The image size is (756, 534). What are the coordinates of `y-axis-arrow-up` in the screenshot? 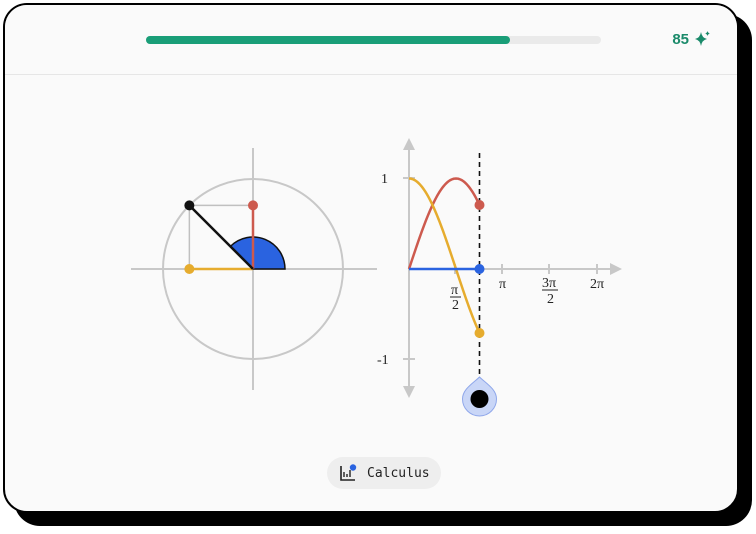 It's located at (409, 144).